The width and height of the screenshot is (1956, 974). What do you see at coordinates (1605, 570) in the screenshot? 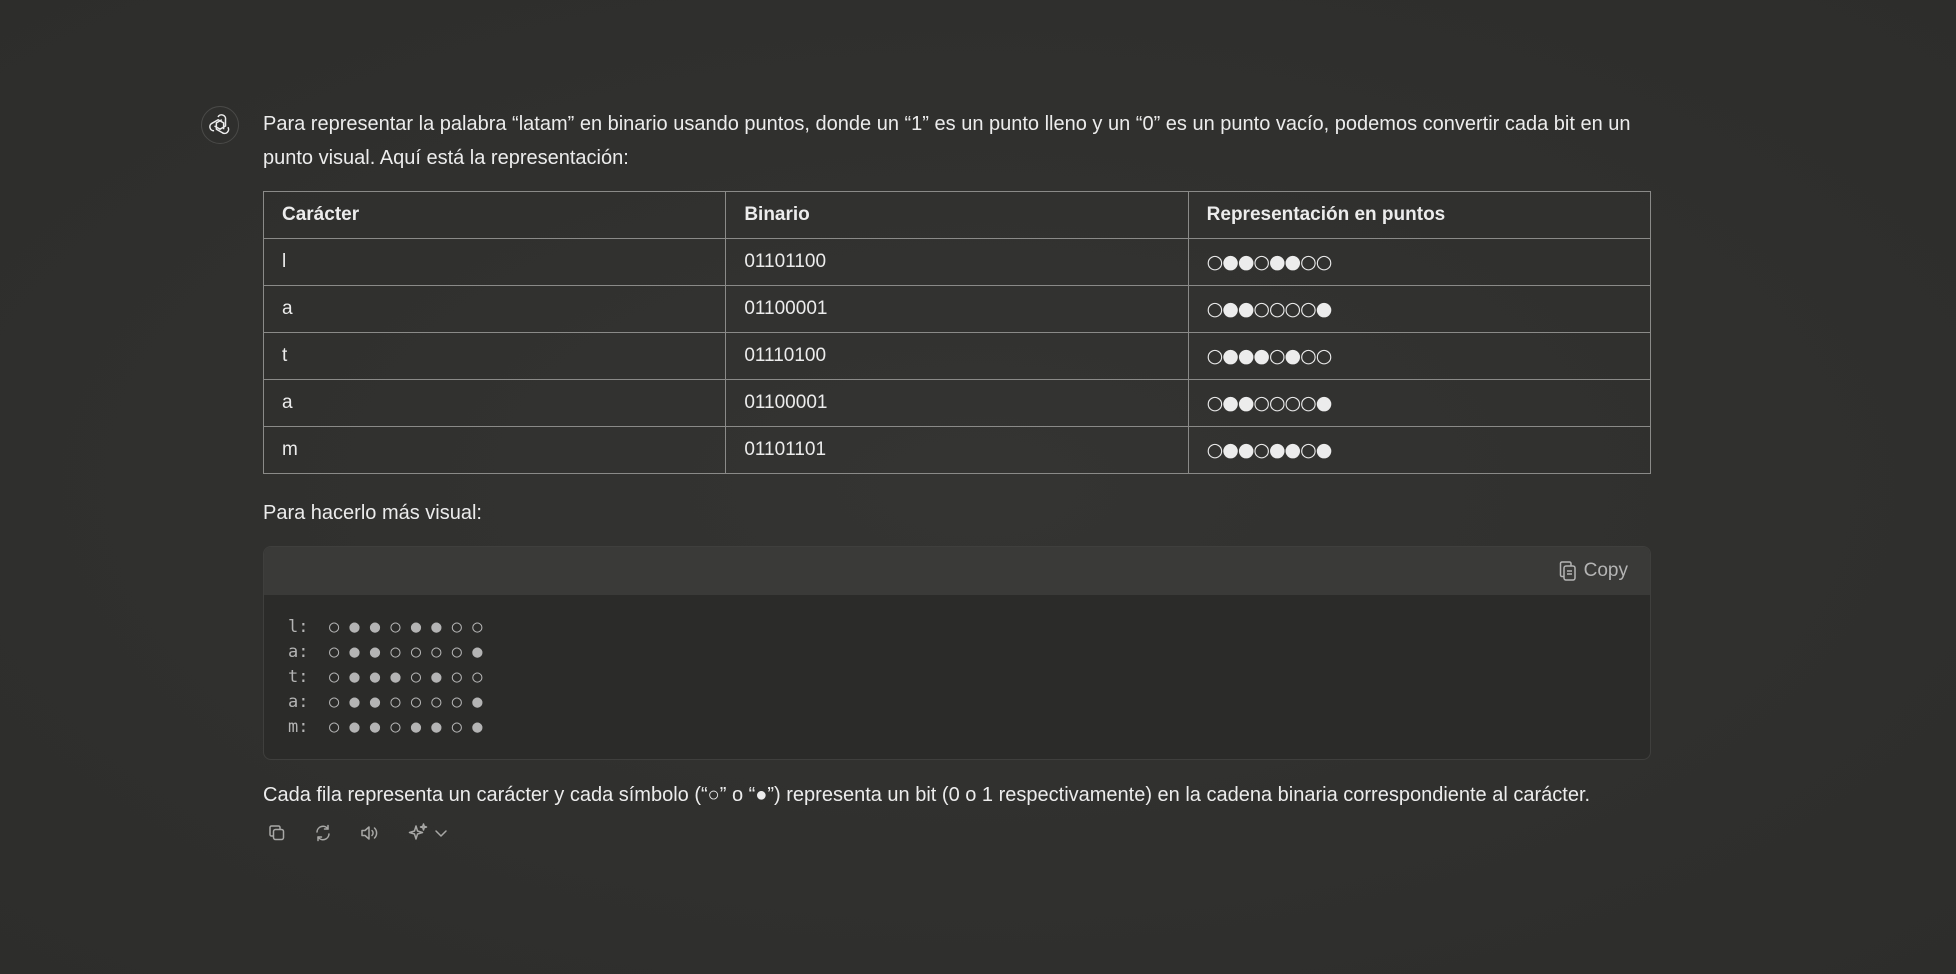
I see `copy-label: Copy` at bounding box center [1605, 570].